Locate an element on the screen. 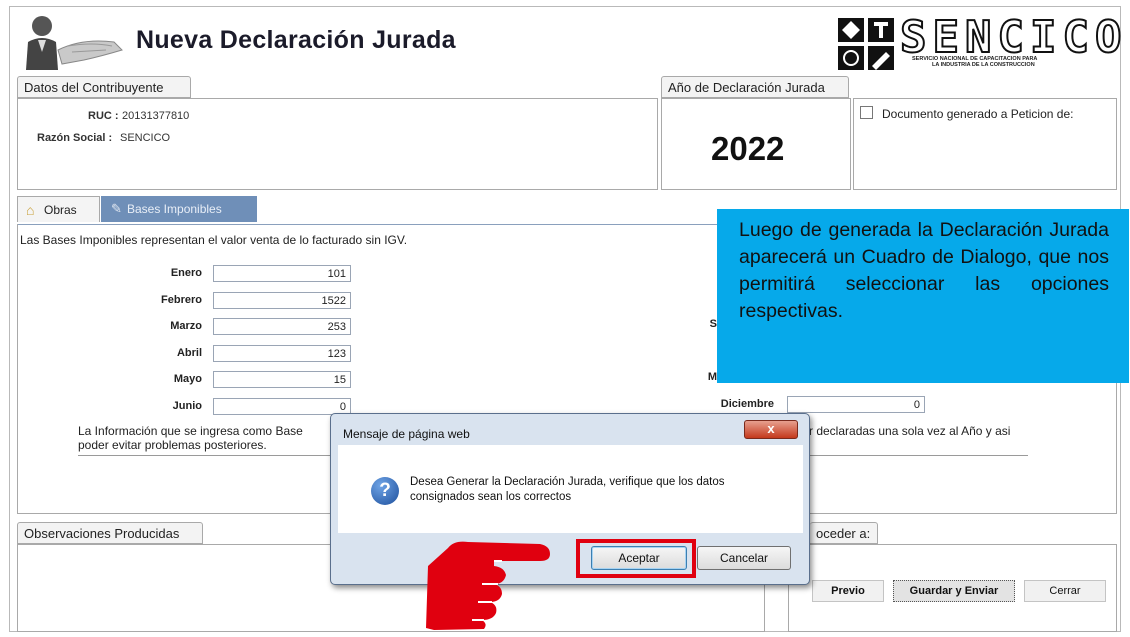 The height and width of the screenshot is (637, 1130). peticion-label: Documento generado a Peticion de: is located at coordinates (978, 114).